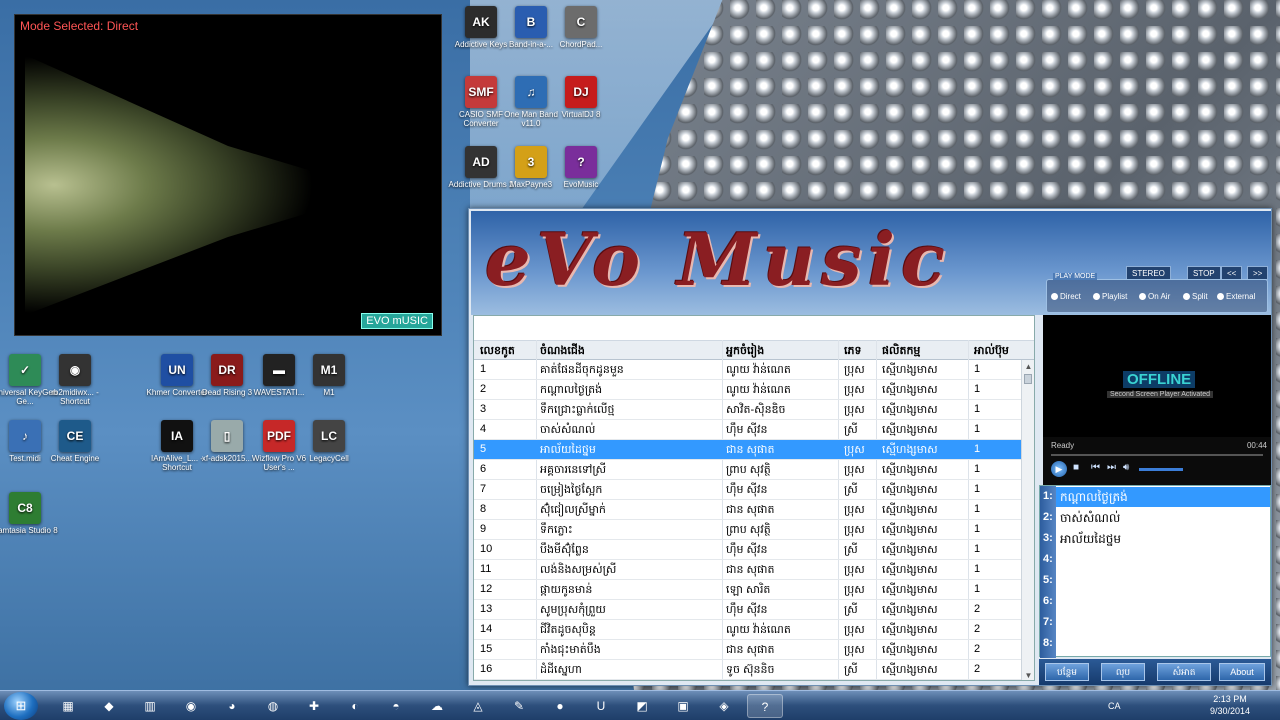 This screenshot has width=1280, height=720. I want to click on clear-button: សំអាត, so click(1184, 672).